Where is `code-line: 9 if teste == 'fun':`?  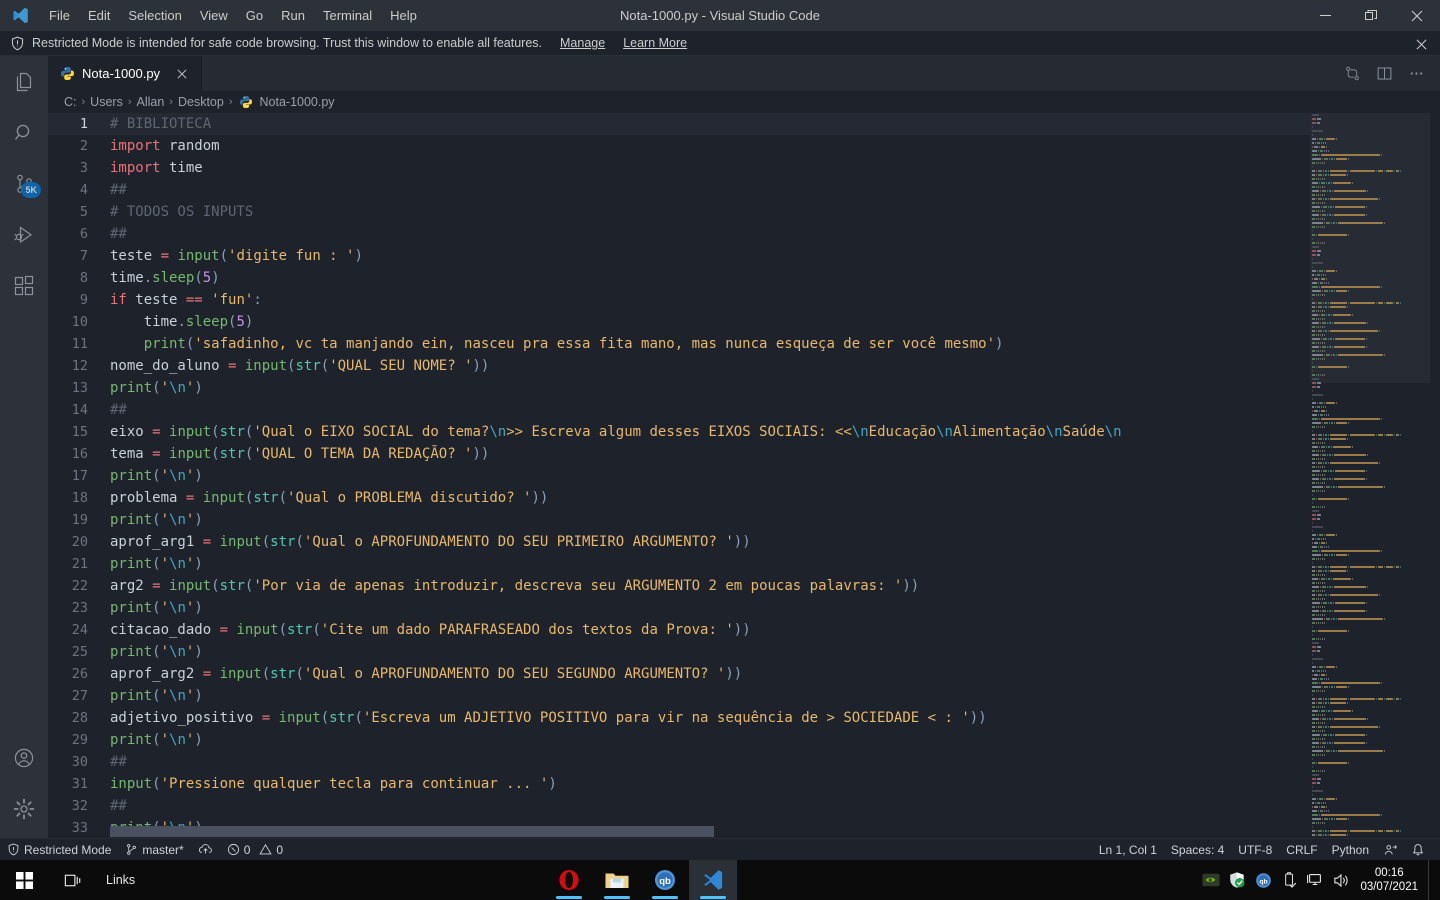
code-line: 9 if teste == 'fun': is located at coordinates (679, 300).